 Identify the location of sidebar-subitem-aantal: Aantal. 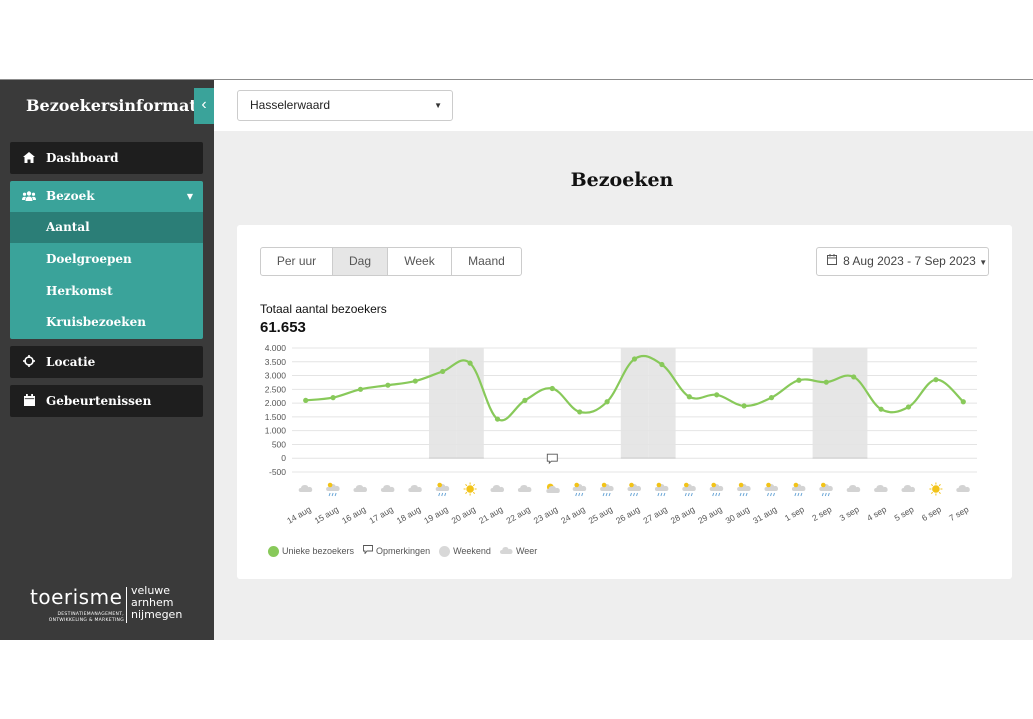
(106, 227).